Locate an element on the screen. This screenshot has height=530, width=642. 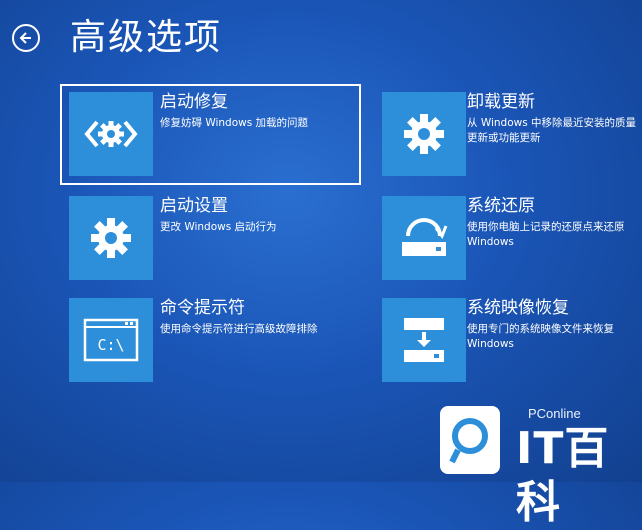
watermark-logo is located at coordinates (470, 440).